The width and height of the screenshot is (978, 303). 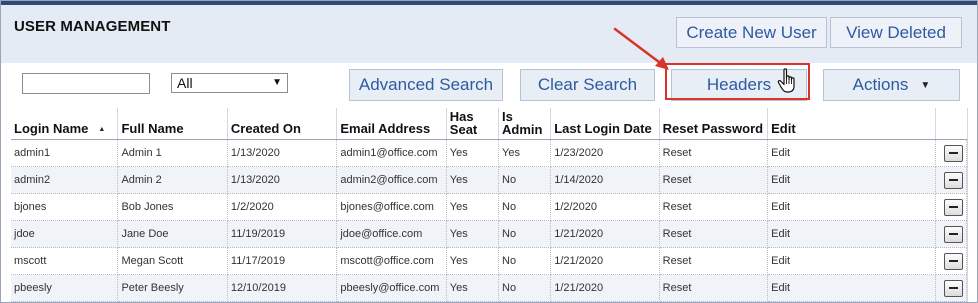 What do you see at coordinates (714, 124) in the screenshot?
I see `column-header-reset-password: Reset Password` at bounding box center [714, 124].